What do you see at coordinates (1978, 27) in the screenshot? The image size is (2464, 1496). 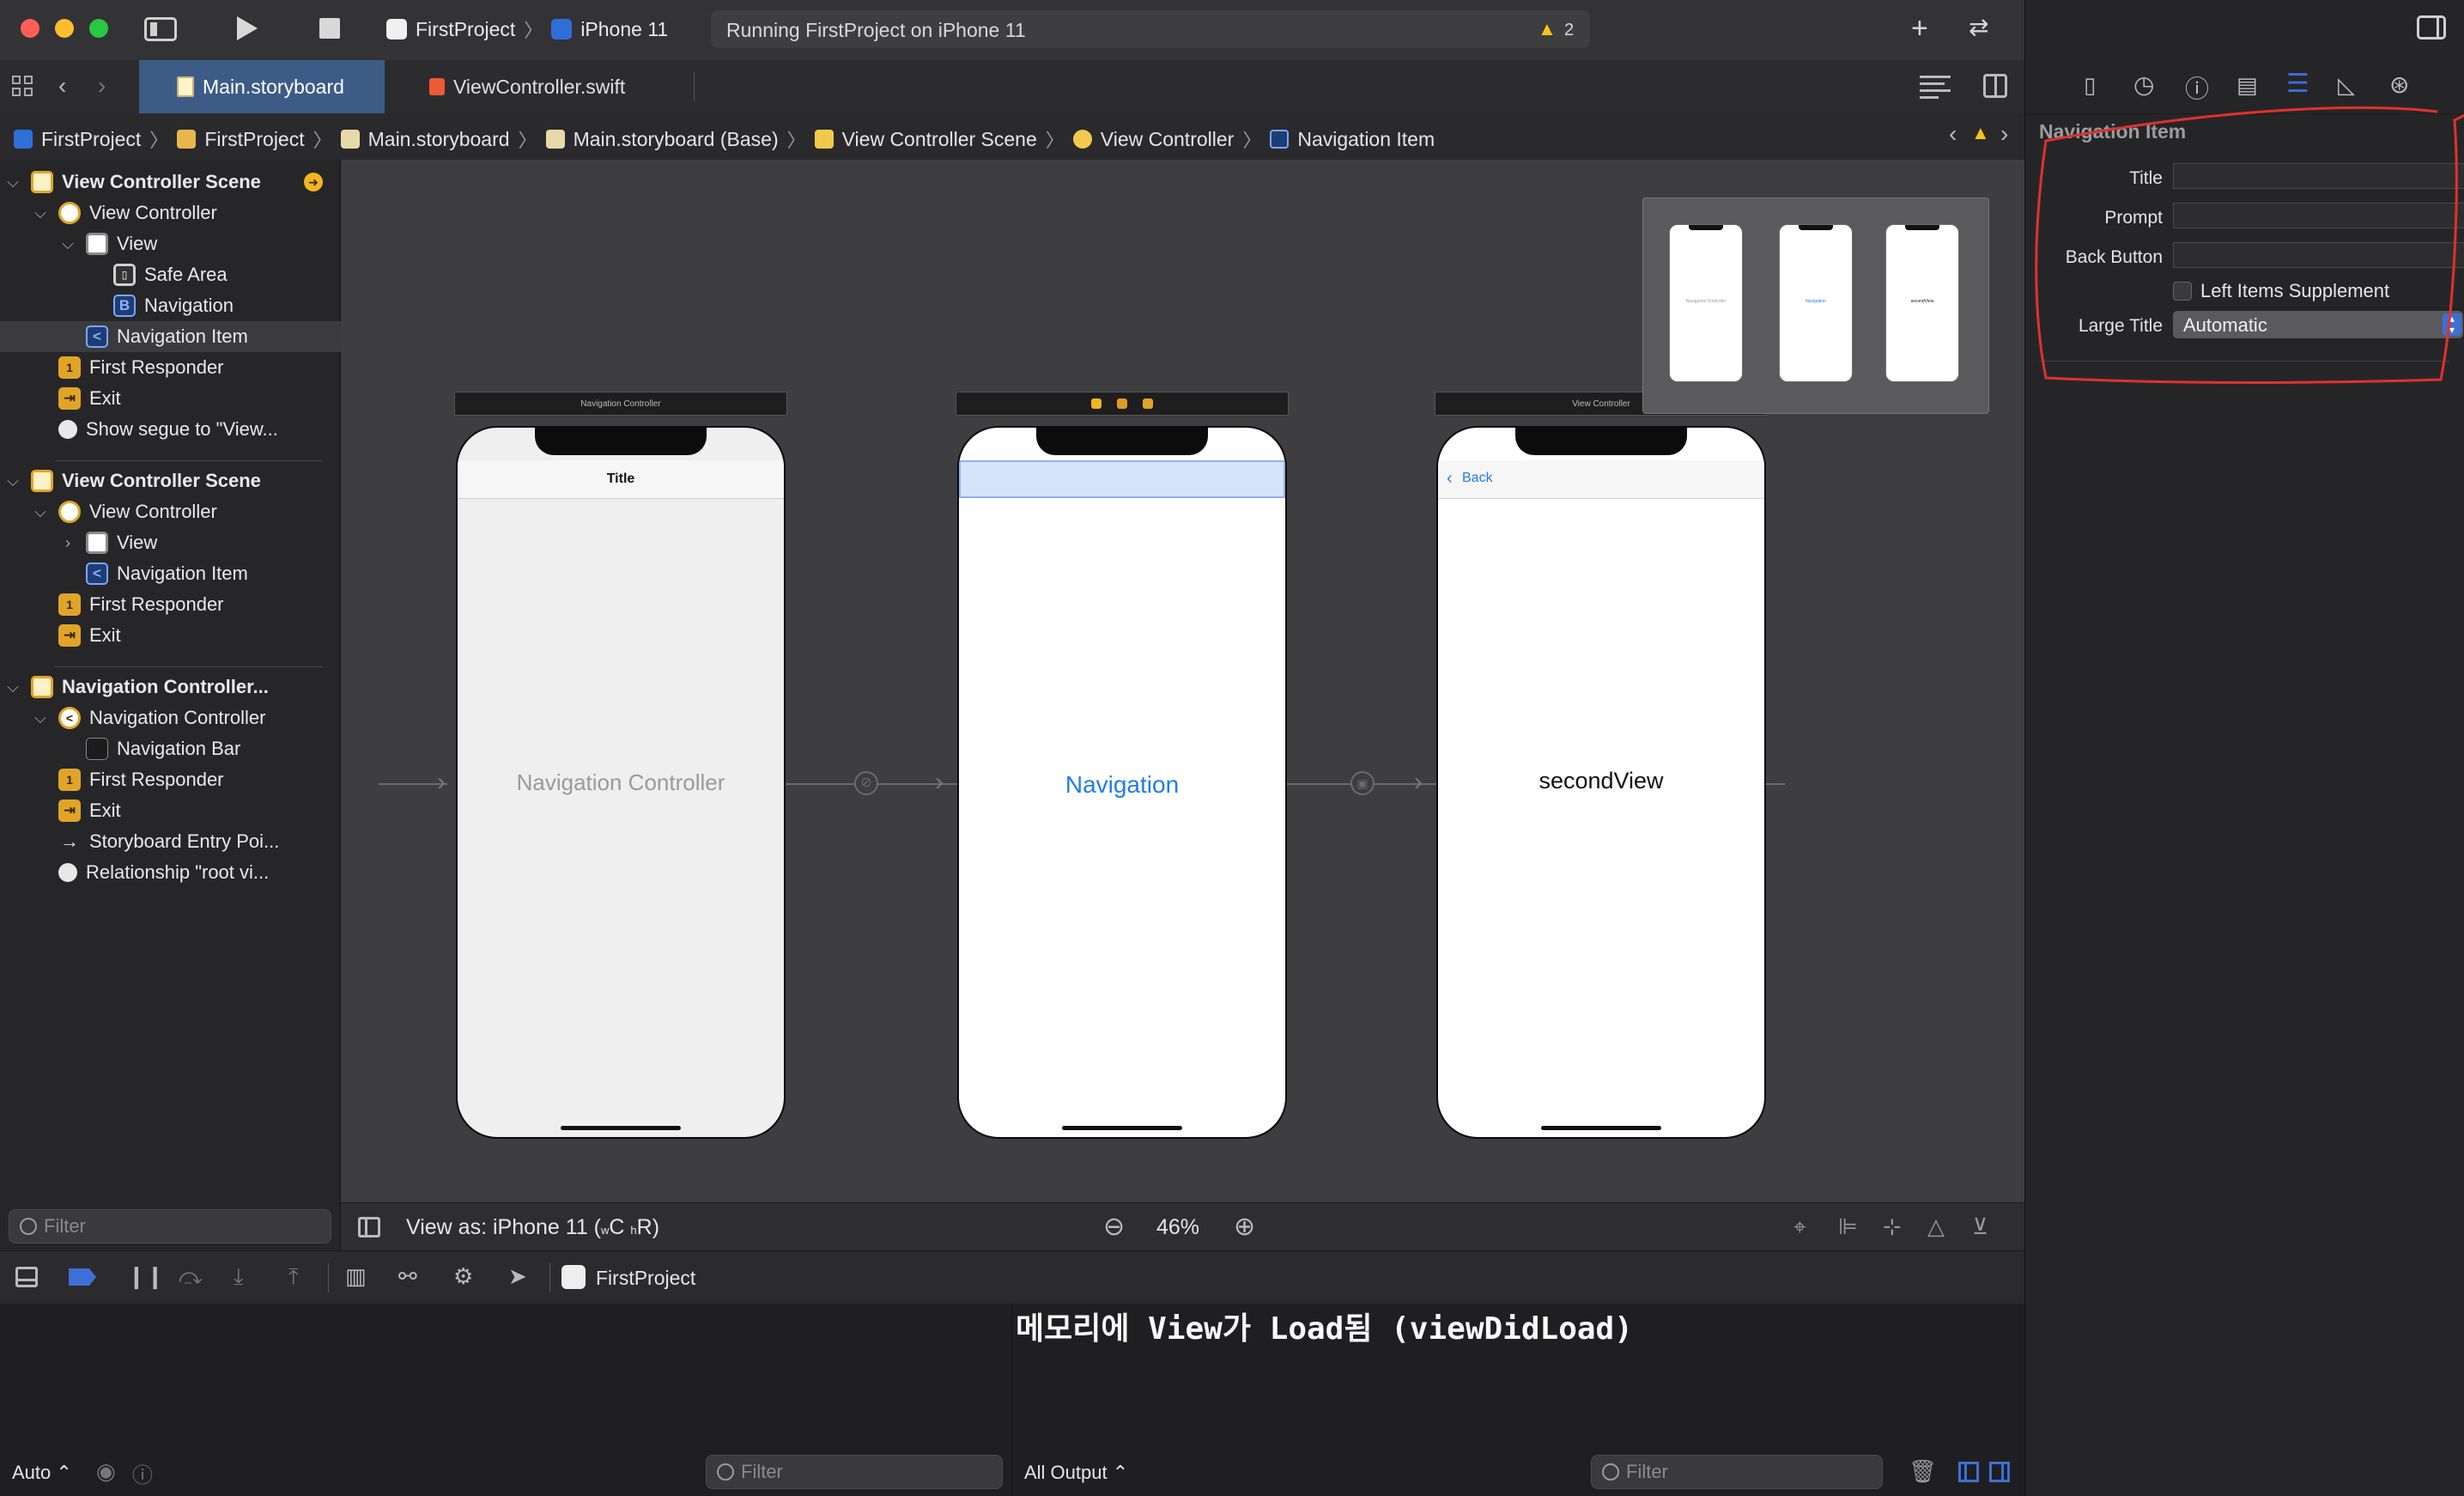 I see `code-review-icon: ⇄` at bounding box center [1978, 27].